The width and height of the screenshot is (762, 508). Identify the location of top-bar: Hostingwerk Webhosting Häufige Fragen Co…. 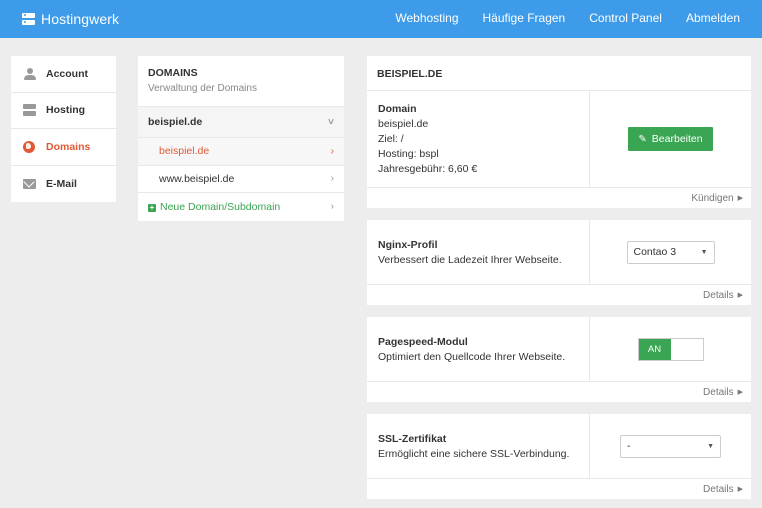
(381, 19).